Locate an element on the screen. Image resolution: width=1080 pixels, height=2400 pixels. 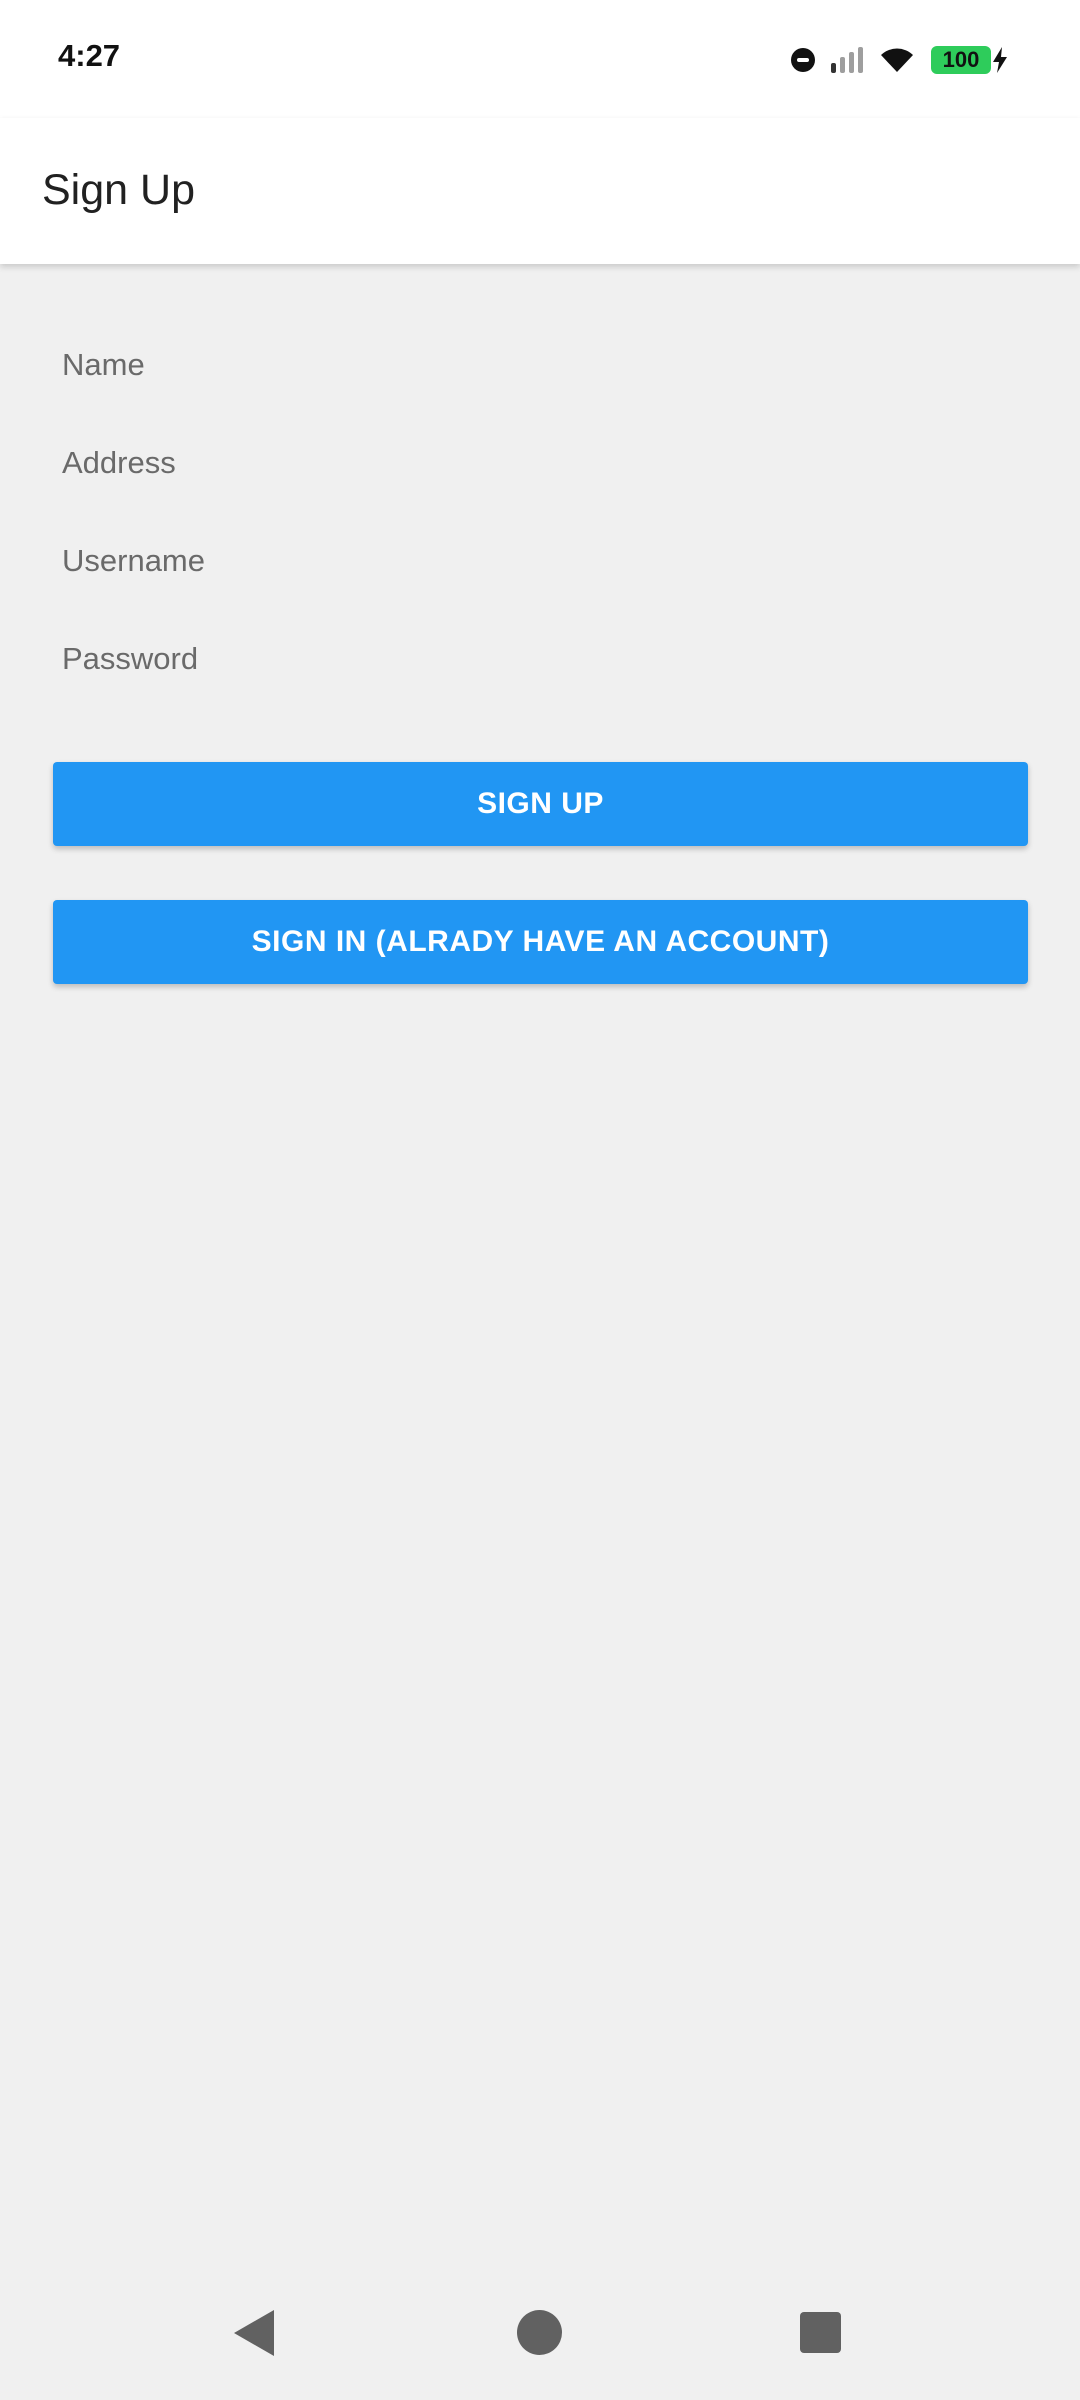
recents-icon is located at coordinates (820, 2332).